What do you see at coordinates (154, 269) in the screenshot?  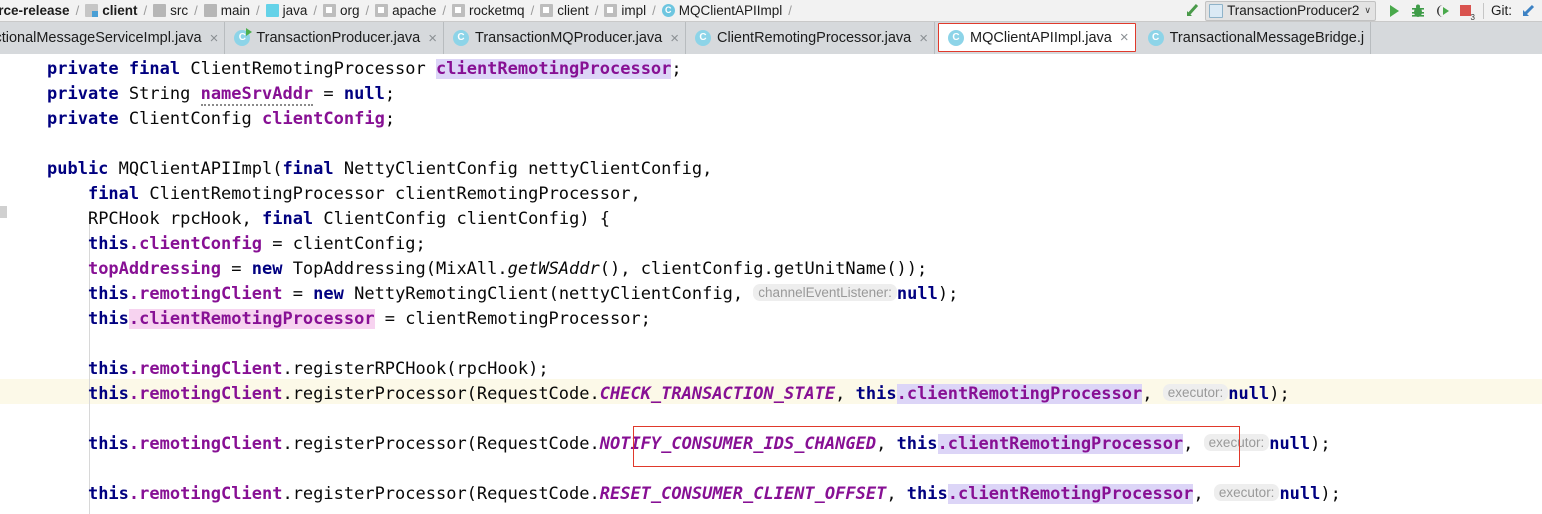 I see `field-name: topAddressing` at bounding box center [154, 269].